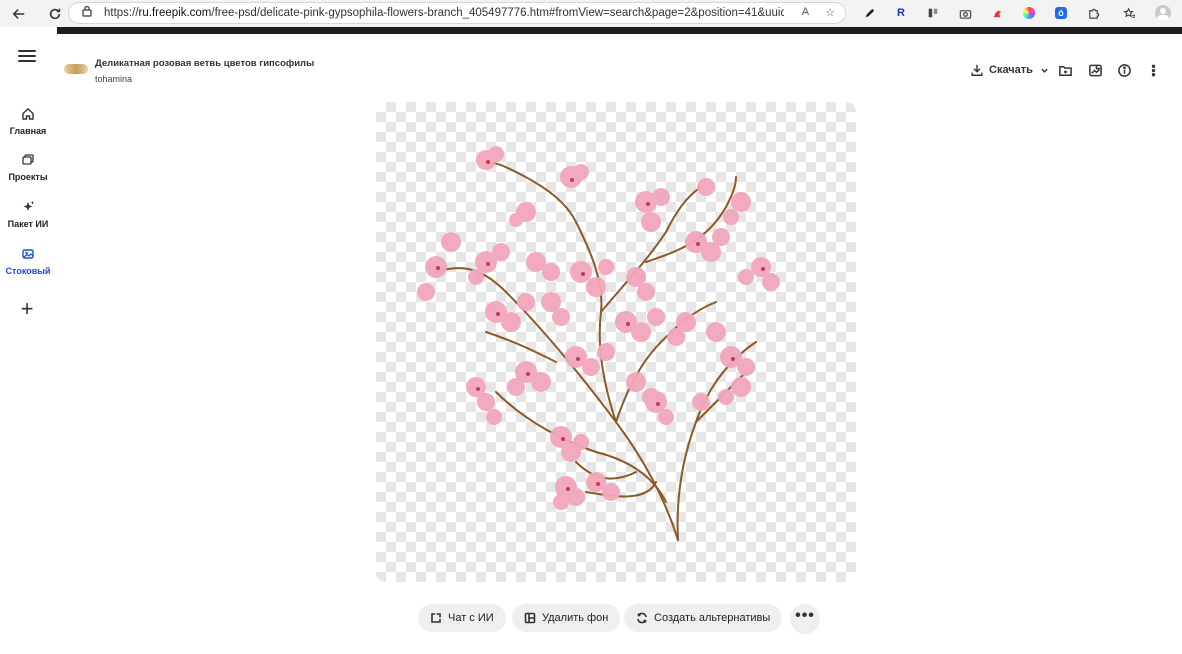  Describe the element at coordinates (1093, 13) in the screenshot. I see `puzzle-icon` at that location.